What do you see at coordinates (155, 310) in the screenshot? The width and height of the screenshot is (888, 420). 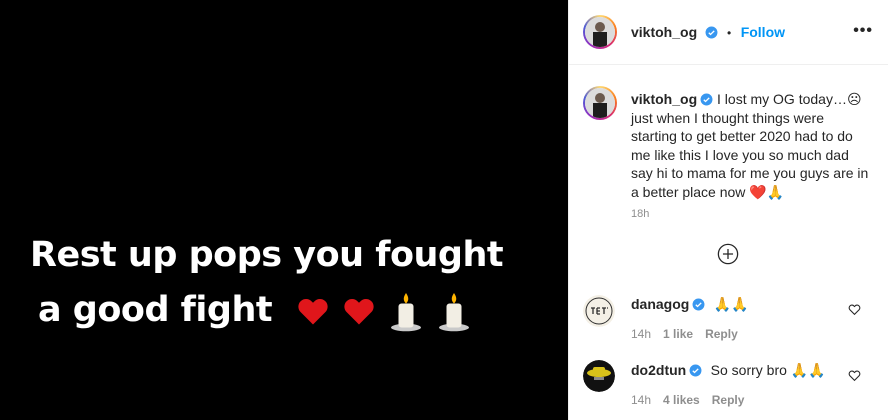 I see `post-text-line-2: a good fight` at bounding box center [155, 310].